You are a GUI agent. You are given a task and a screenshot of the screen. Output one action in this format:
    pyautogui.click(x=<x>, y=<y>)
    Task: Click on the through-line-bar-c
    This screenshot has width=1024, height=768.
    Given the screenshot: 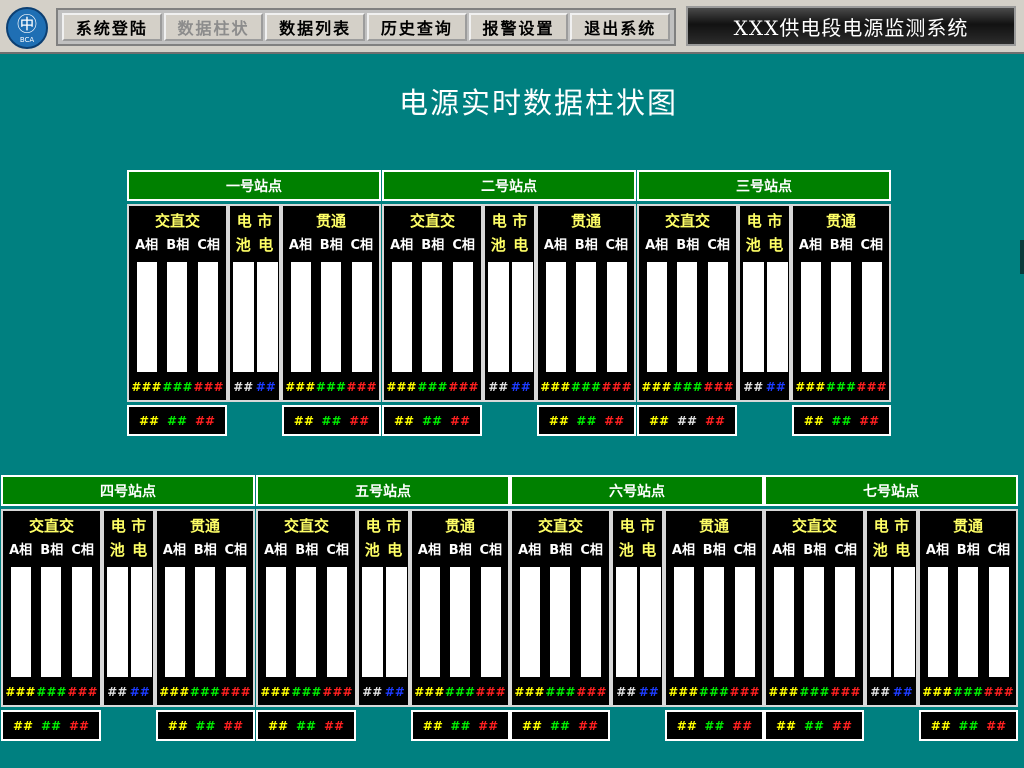 What is the action you would take?
    pyautogui.click(x=362, y=317)
    